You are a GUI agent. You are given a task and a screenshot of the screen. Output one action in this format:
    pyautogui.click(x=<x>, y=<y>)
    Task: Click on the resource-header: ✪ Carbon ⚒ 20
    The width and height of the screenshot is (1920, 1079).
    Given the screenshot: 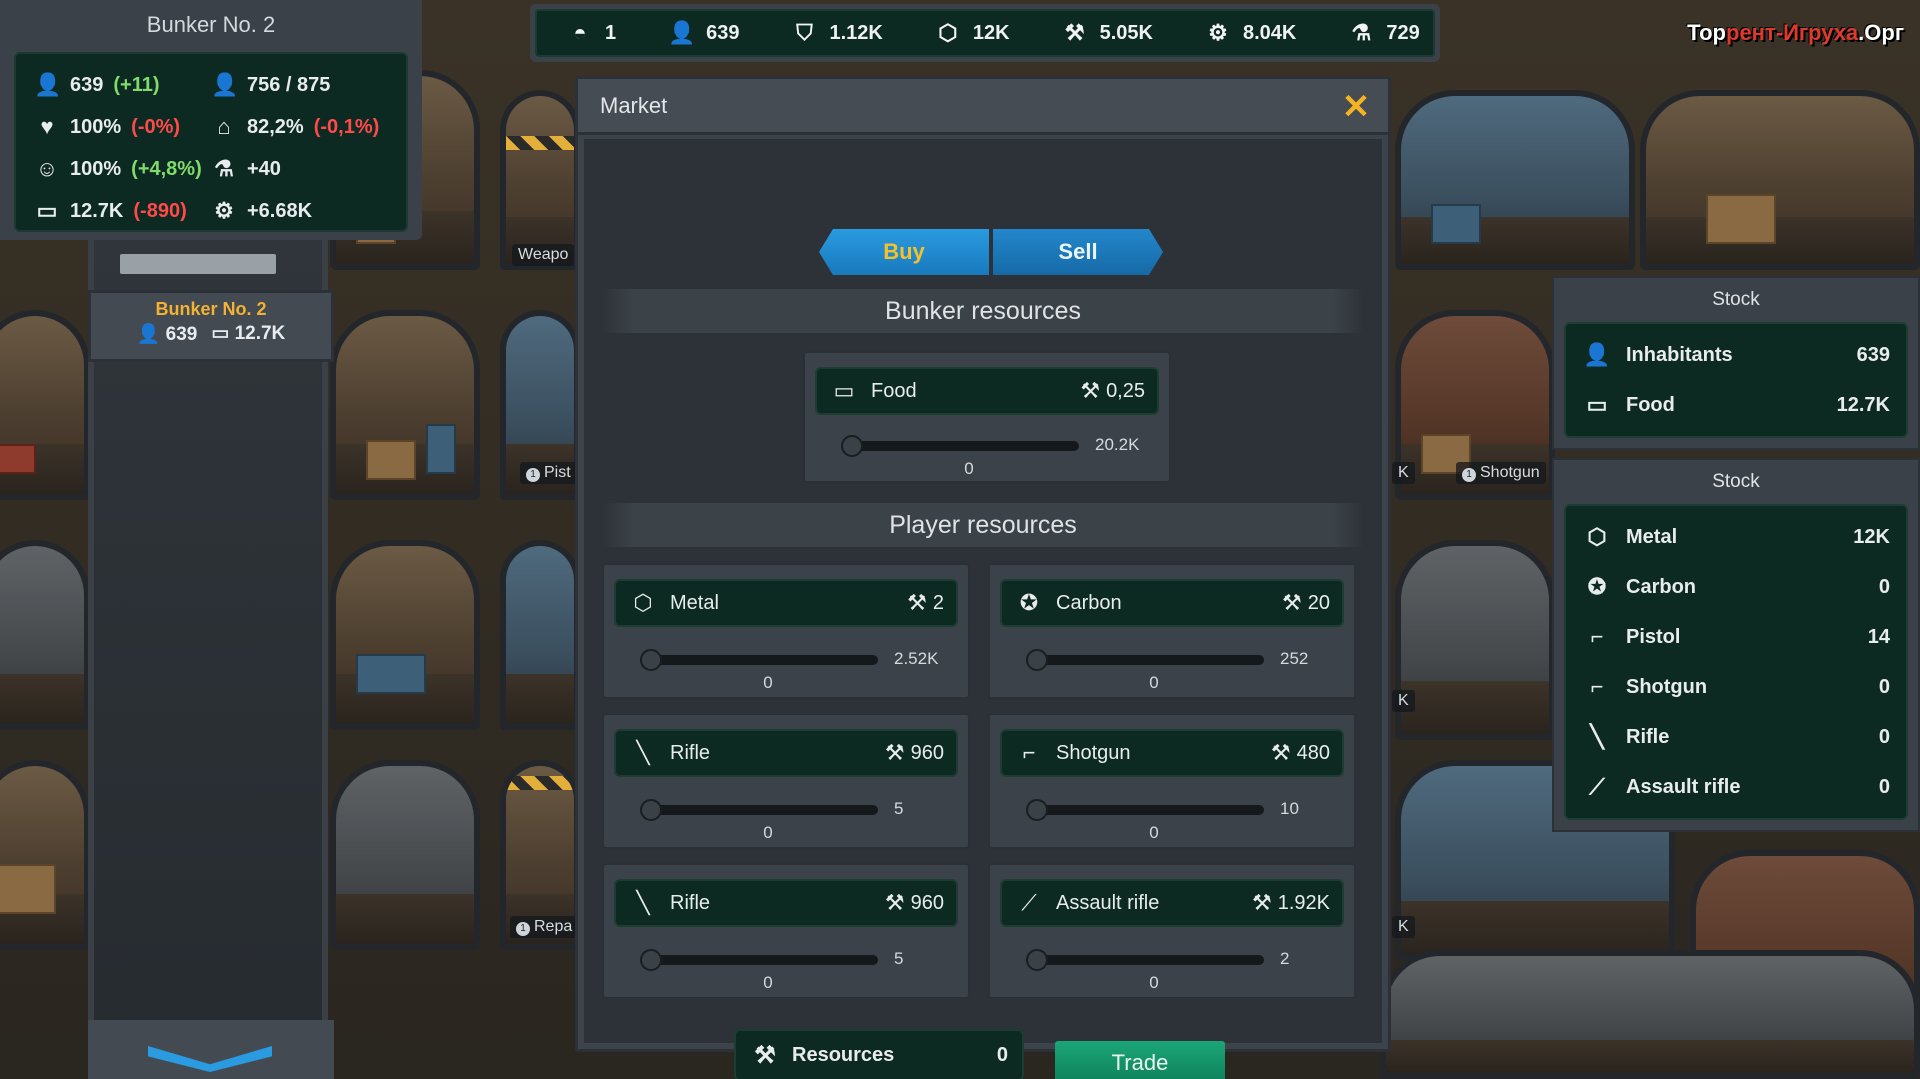 What is the action you would take?
    pyautogui.click(x=1172, y=603)
    